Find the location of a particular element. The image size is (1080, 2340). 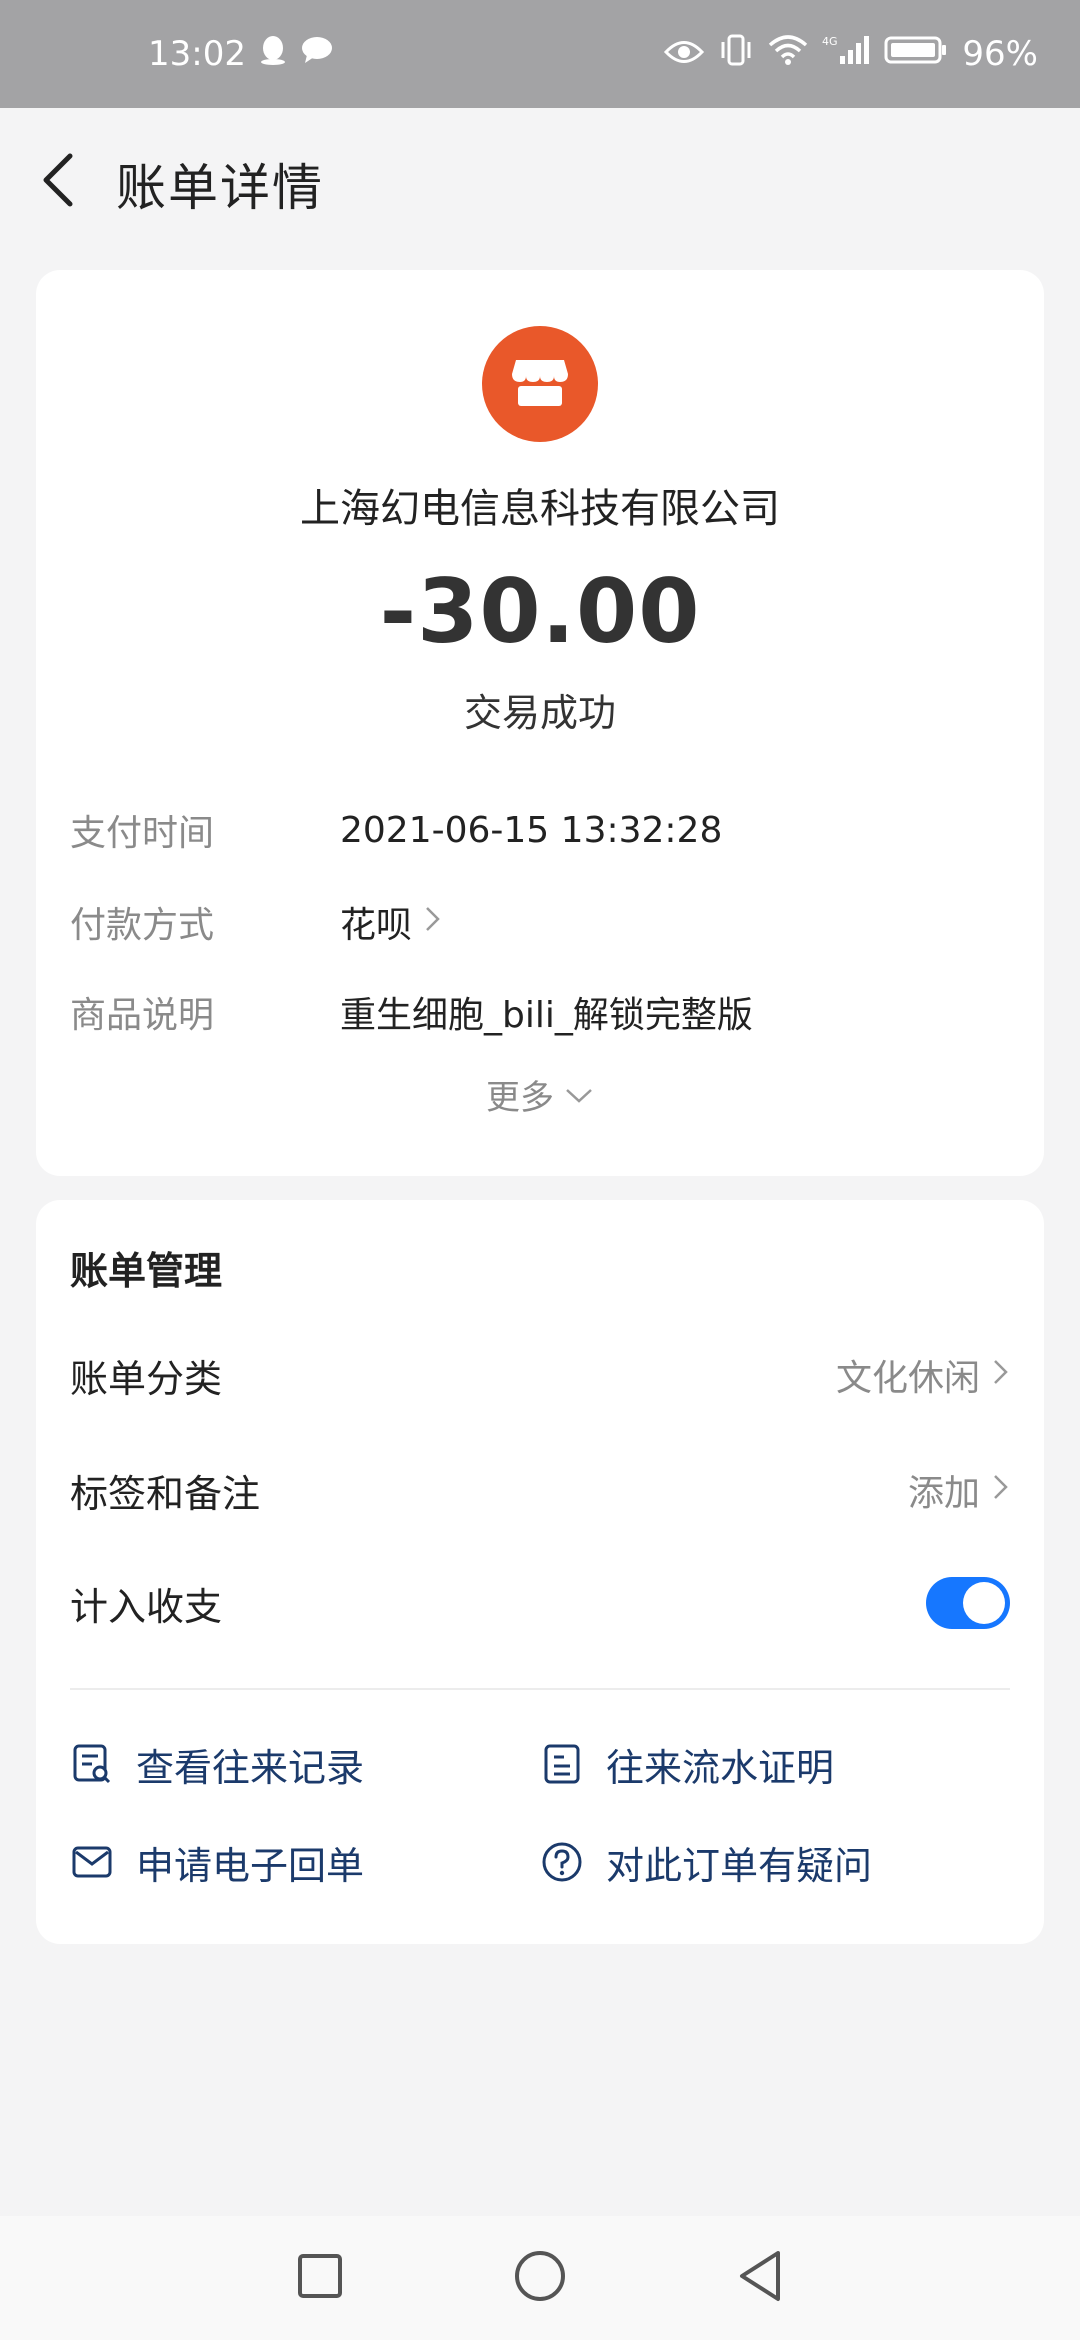

more-button: 更多 is located at coordinates (540, 1094).